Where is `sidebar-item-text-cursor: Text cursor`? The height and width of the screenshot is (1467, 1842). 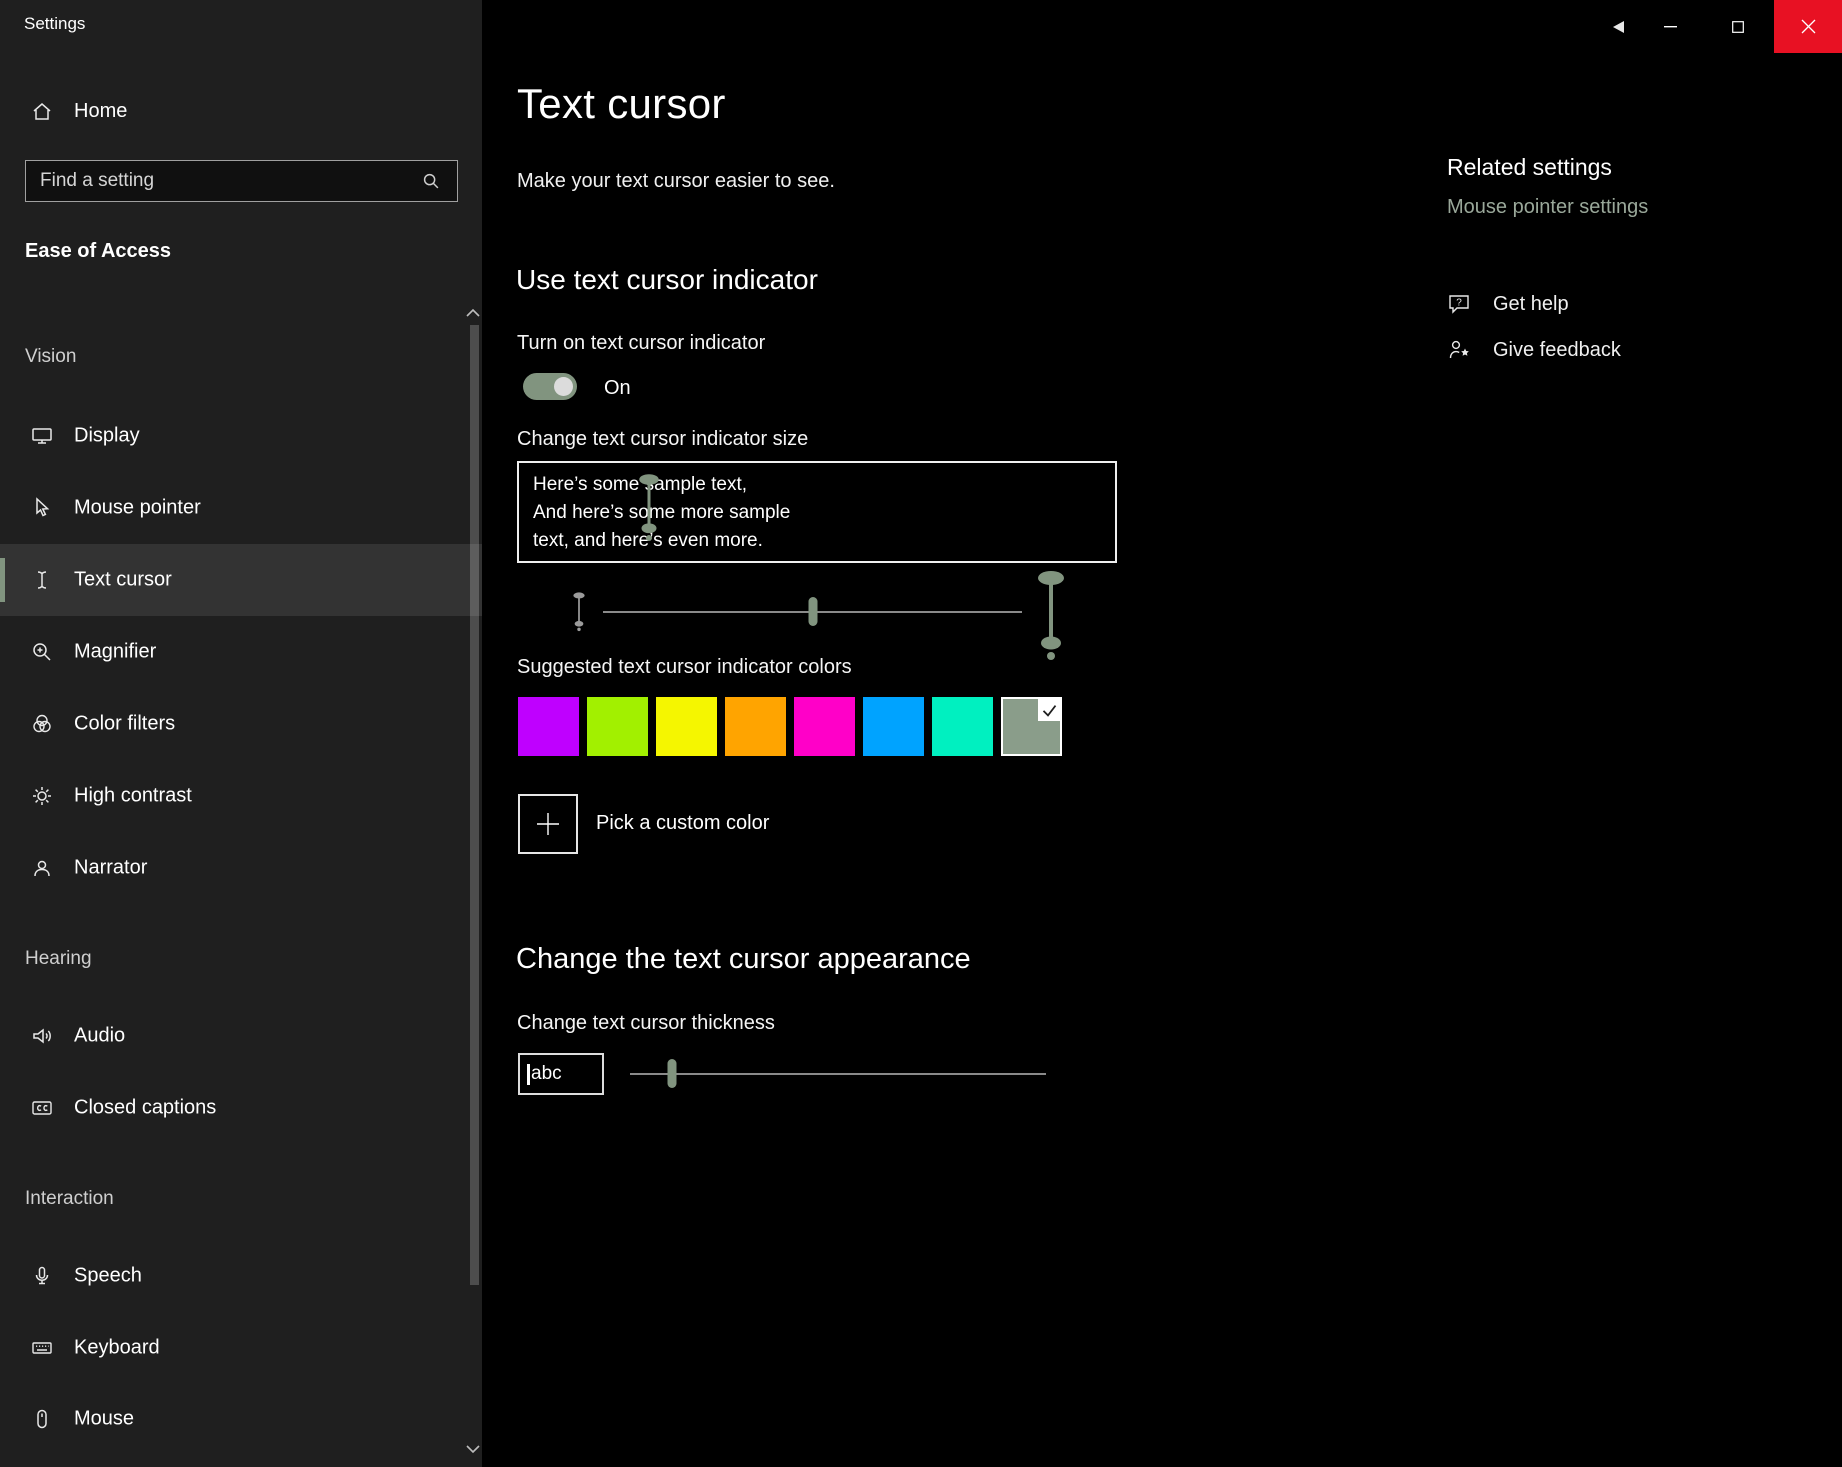
sidebar-item-text-cursor: Text cursor is located at coordinates (241, 580).